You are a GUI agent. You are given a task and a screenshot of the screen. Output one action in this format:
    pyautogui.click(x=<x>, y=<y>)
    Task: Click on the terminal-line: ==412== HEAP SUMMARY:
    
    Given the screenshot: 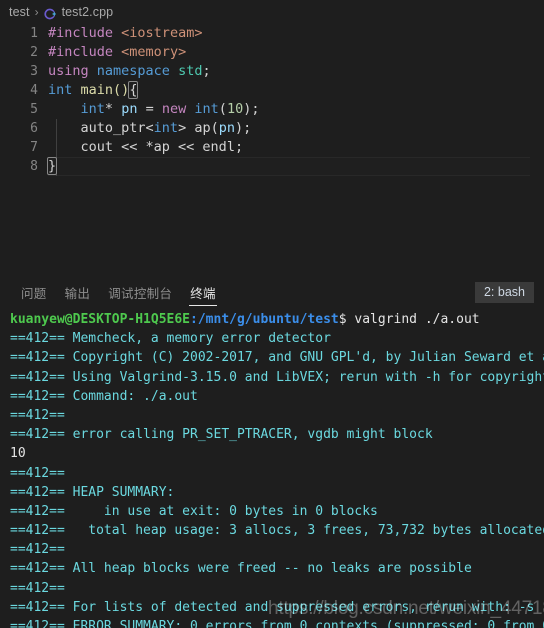 What is the action you would take?
    pyautogui.click(x=277, y=492)
    